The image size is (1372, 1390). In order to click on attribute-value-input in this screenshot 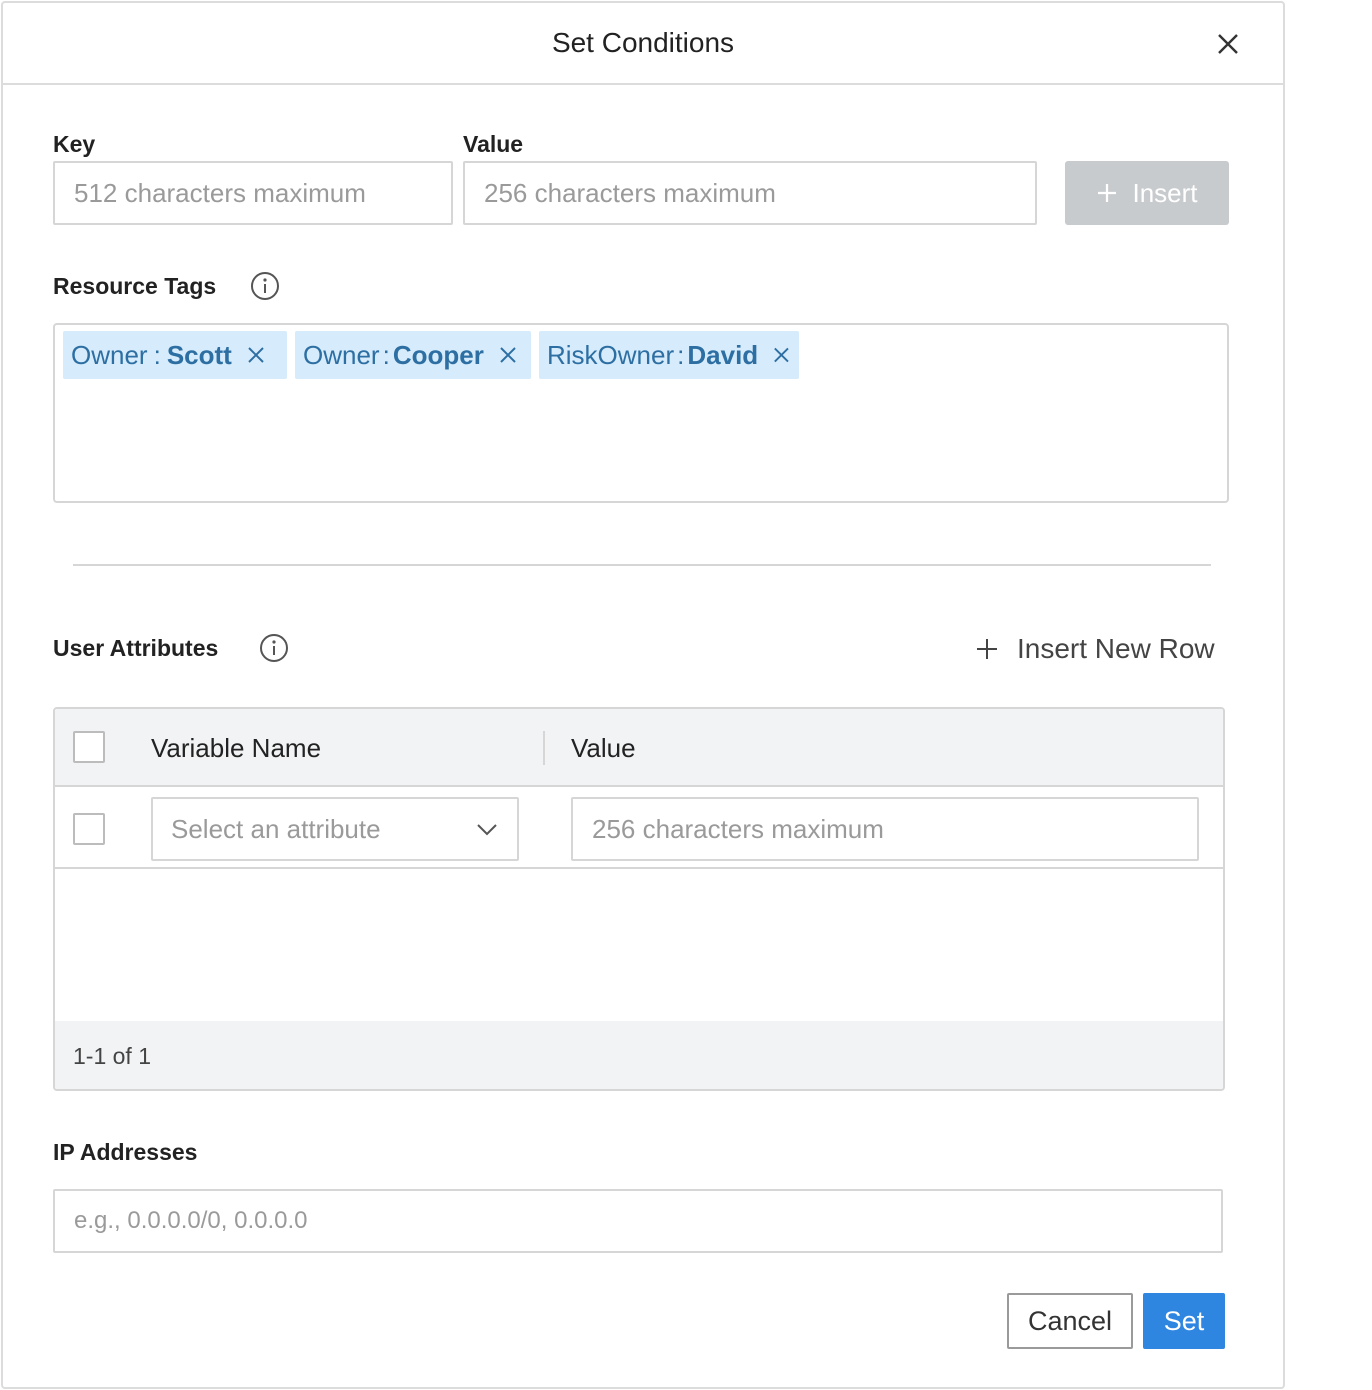, I will do `click(885, 829)`.